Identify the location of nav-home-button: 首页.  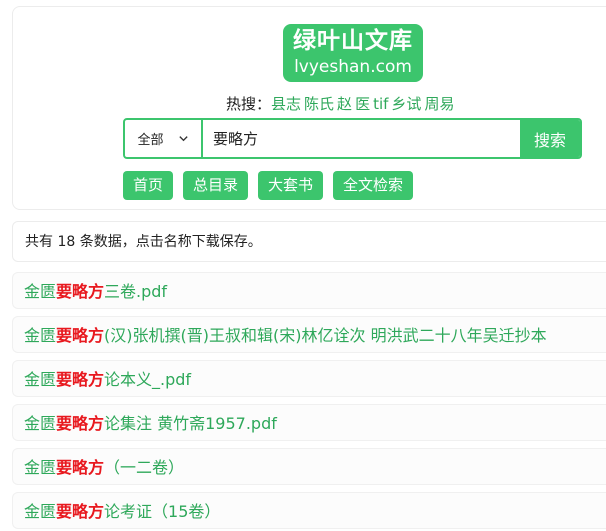
(148, 185).